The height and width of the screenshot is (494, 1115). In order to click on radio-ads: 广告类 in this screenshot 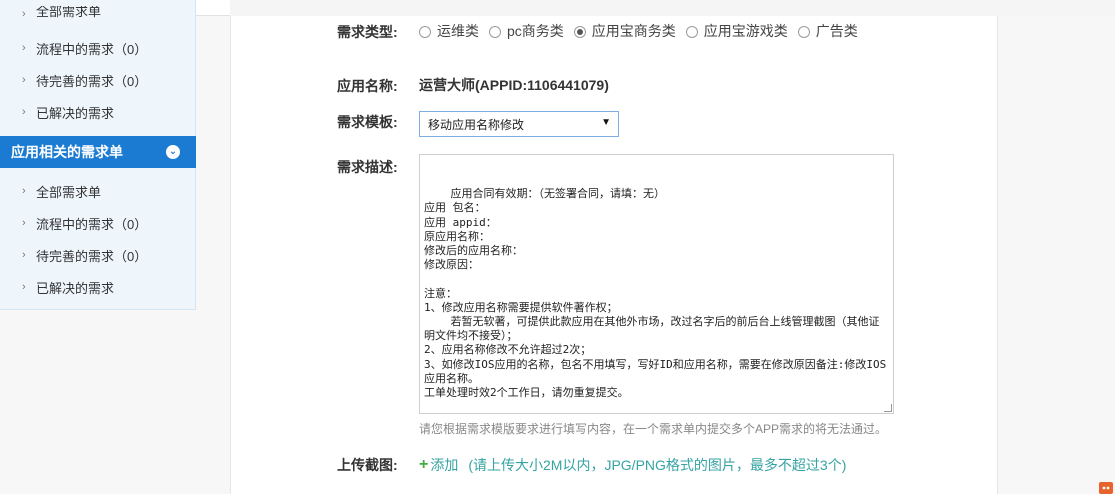, I will do `click(827, 31)`.